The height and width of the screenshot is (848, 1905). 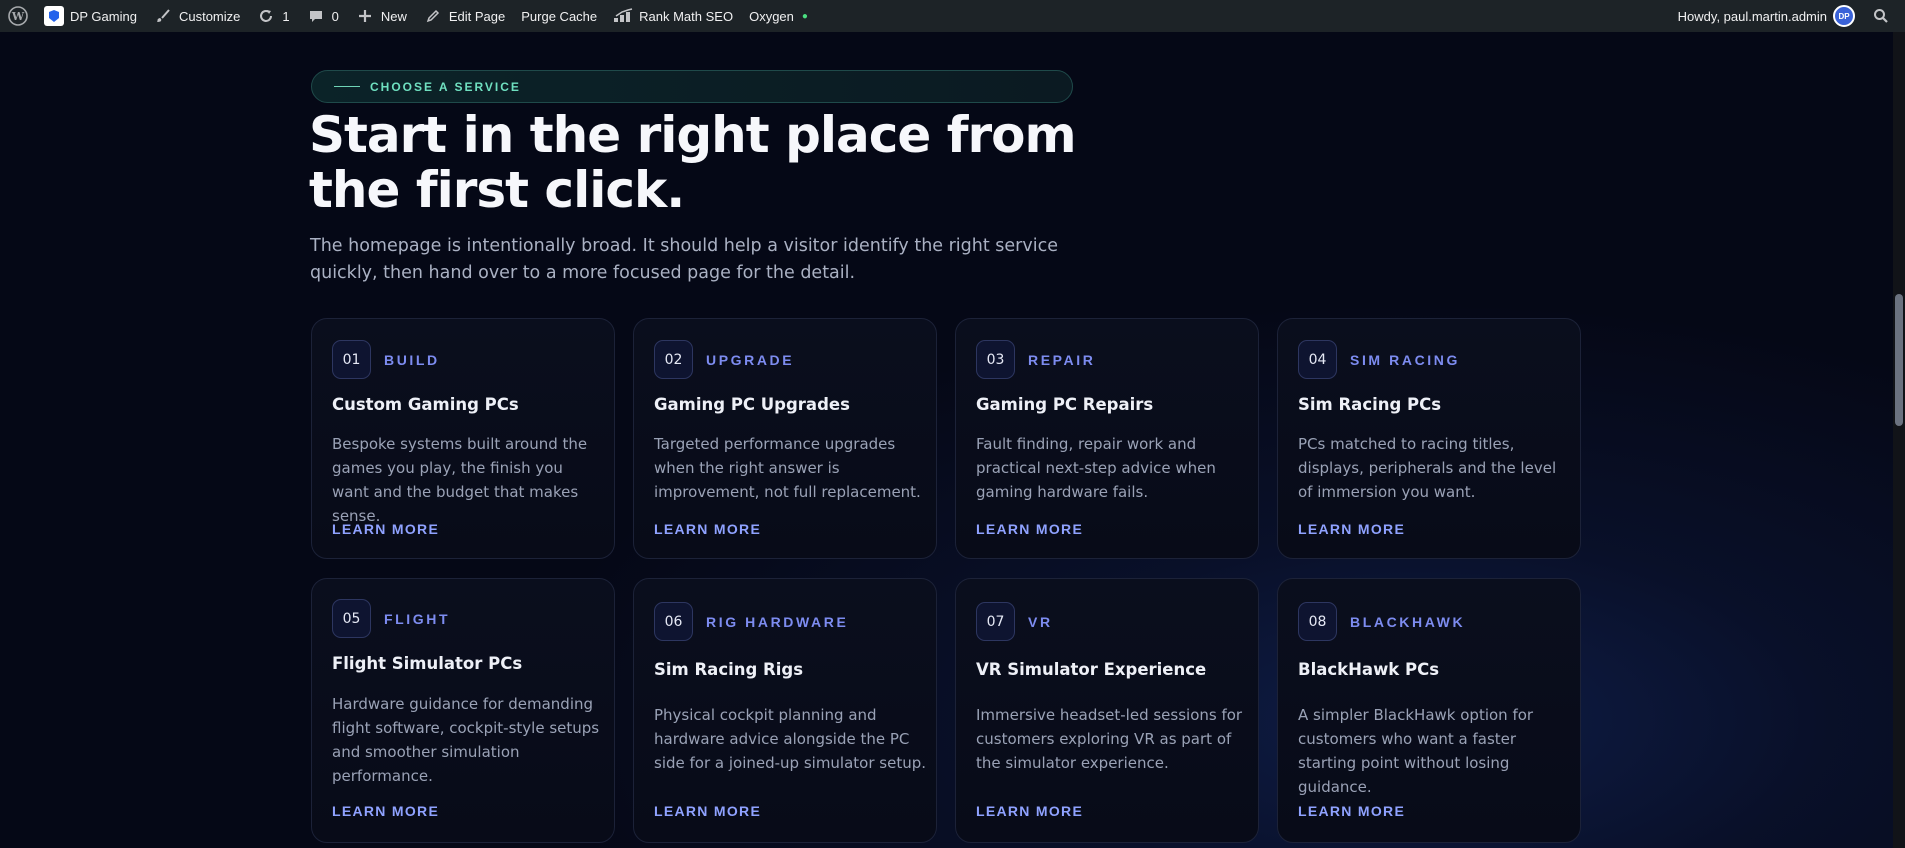 What do you see at coordinates (412, 360) in the screenshot?
I see `service-category: BUILD` at bounding box center [412, 360].